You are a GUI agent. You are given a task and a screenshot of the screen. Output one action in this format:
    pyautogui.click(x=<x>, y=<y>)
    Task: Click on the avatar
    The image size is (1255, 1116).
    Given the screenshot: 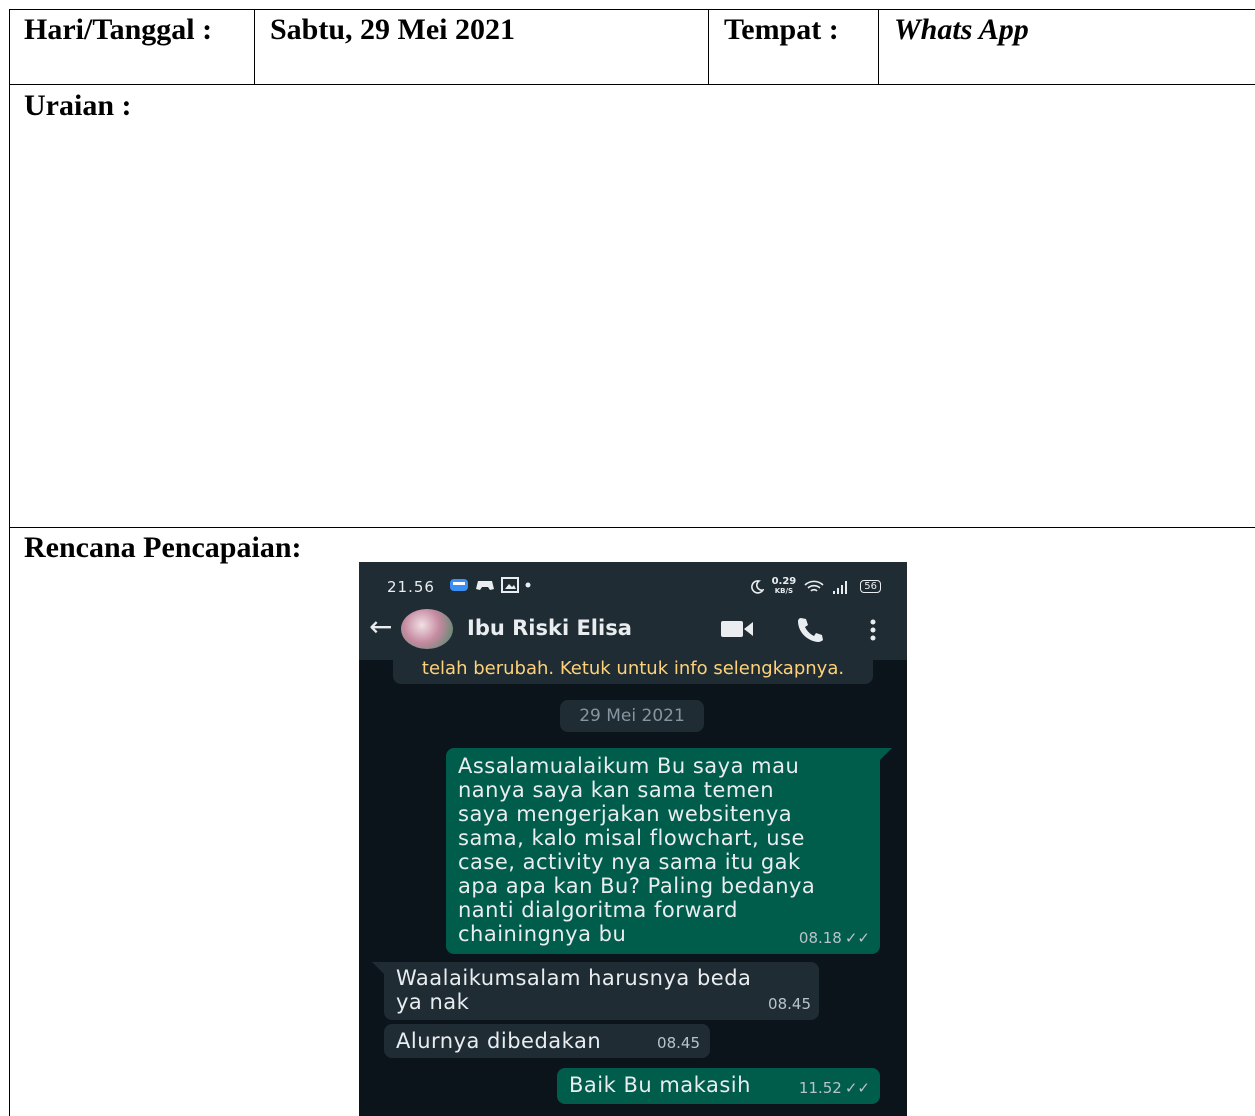 What is the action you would take?
    pyautogui.click(x=427, y=629)
    